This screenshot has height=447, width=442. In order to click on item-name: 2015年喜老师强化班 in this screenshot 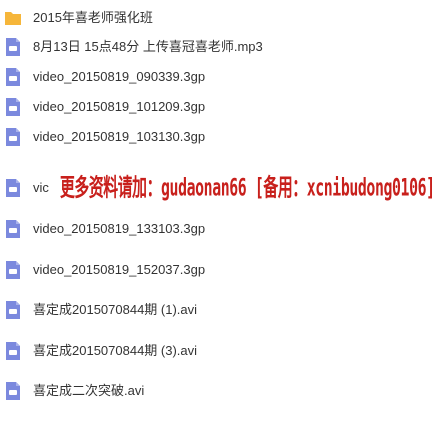, I will do `click(93, 17)`.